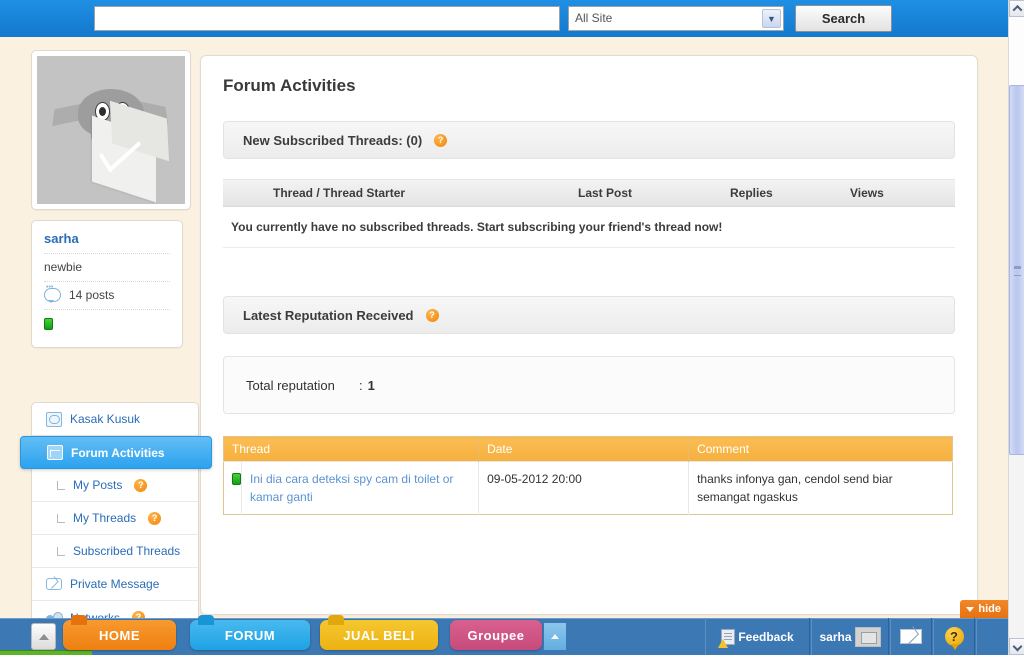 This screenshot has height=655, width=1024. Describe the element at coordinates (54, 419) in the screenshot. I see `kasak-kusuk-icon` at that location.